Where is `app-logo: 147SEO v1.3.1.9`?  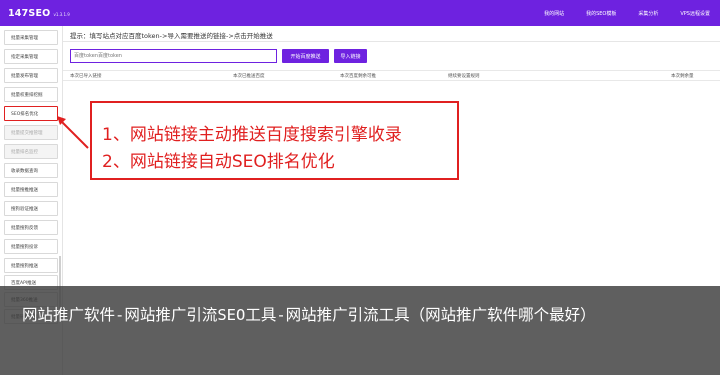
app-logo: 147SEO v1.3.1.9 is located at coordinates (35, 13).